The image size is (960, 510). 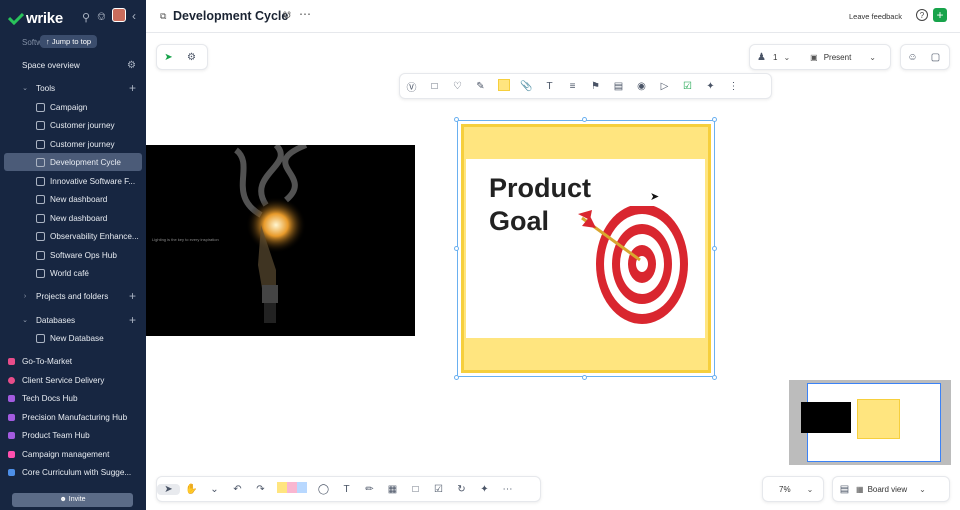 What do you see at coordinates (101, 17) in the screenshot?
I see `bell-icon: ⎊` at bounding box center [101, 17].